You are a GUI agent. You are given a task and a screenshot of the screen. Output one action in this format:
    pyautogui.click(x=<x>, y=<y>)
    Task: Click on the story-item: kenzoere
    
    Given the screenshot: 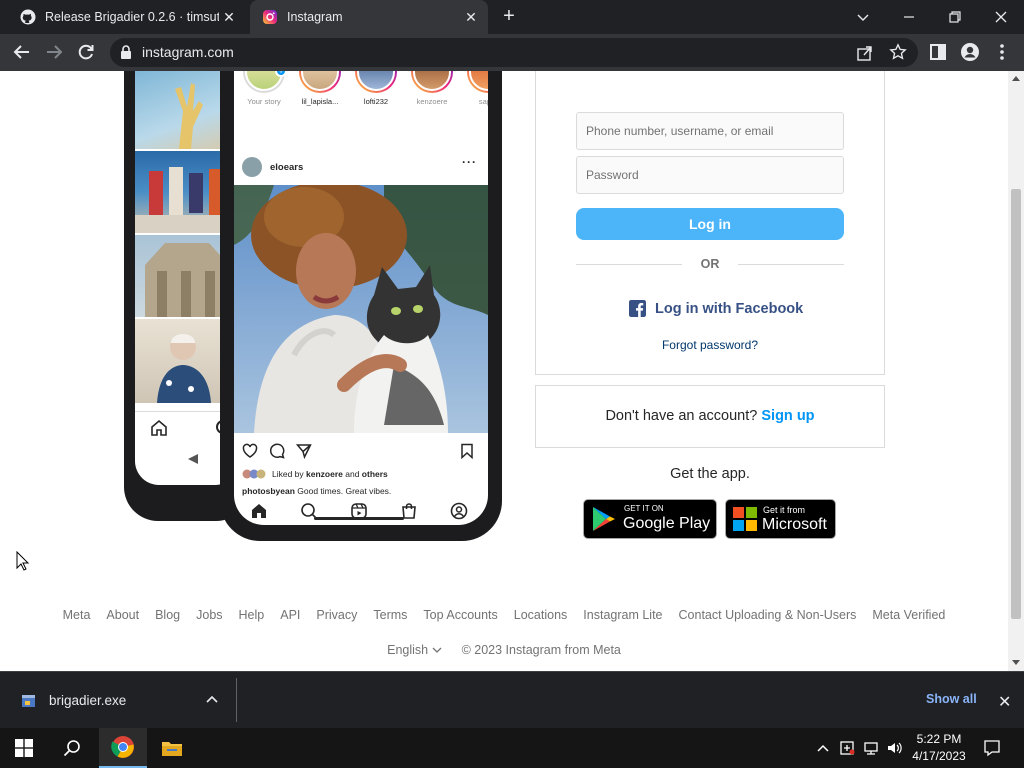 What is the action you would take?
    pyautogui.click(x=432, y=88)
    